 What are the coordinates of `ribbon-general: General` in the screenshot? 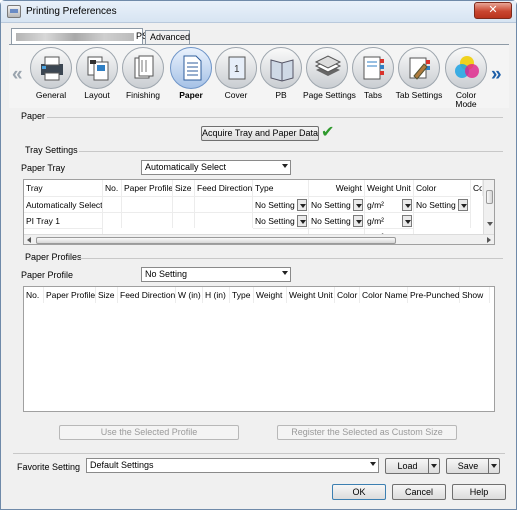 It's located at (51, 73).